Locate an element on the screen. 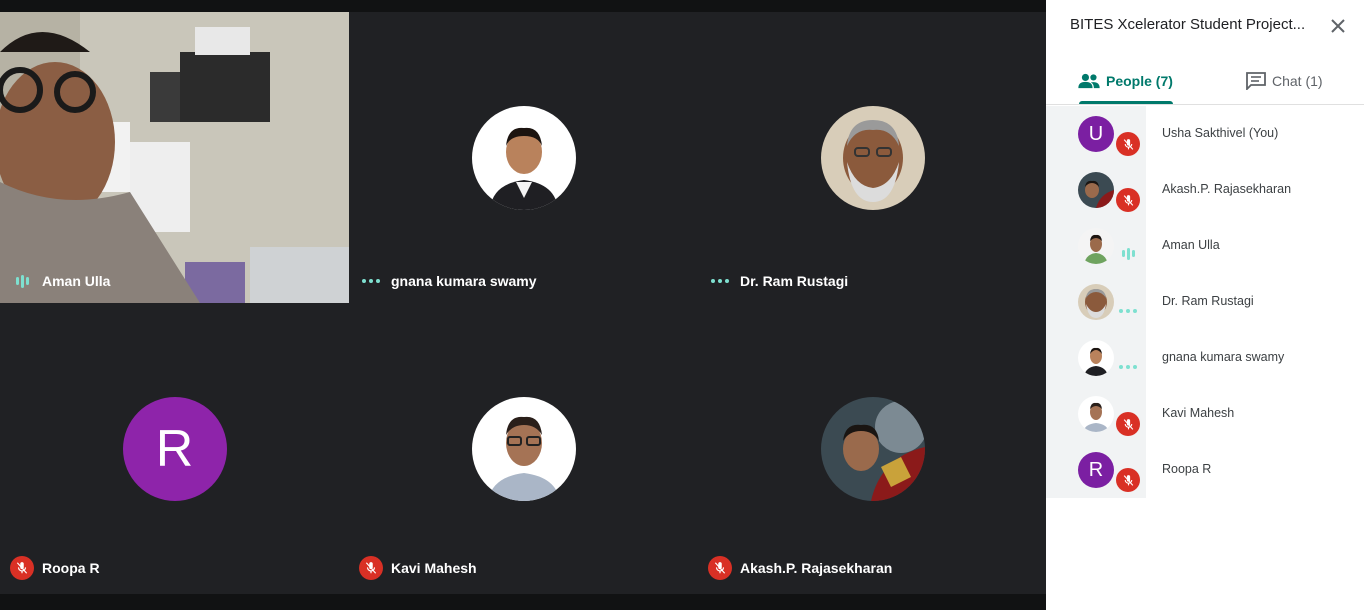  active-tab-indicator is located at coordinates (1126, 102).